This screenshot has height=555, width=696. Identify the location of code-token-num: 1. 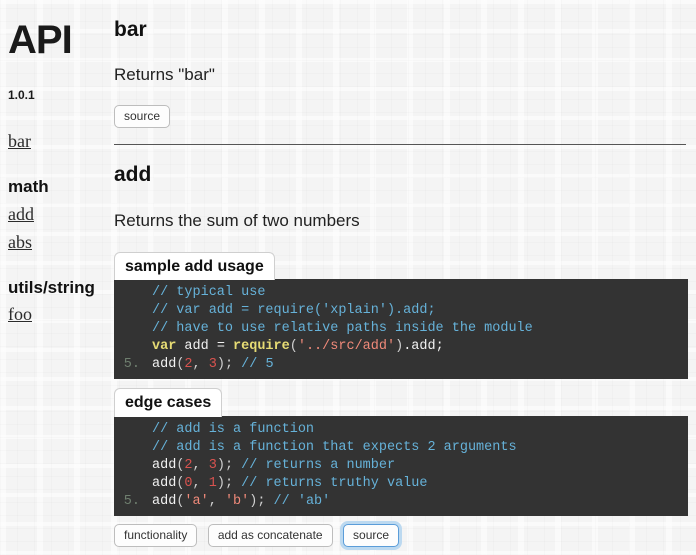
(212, 483).